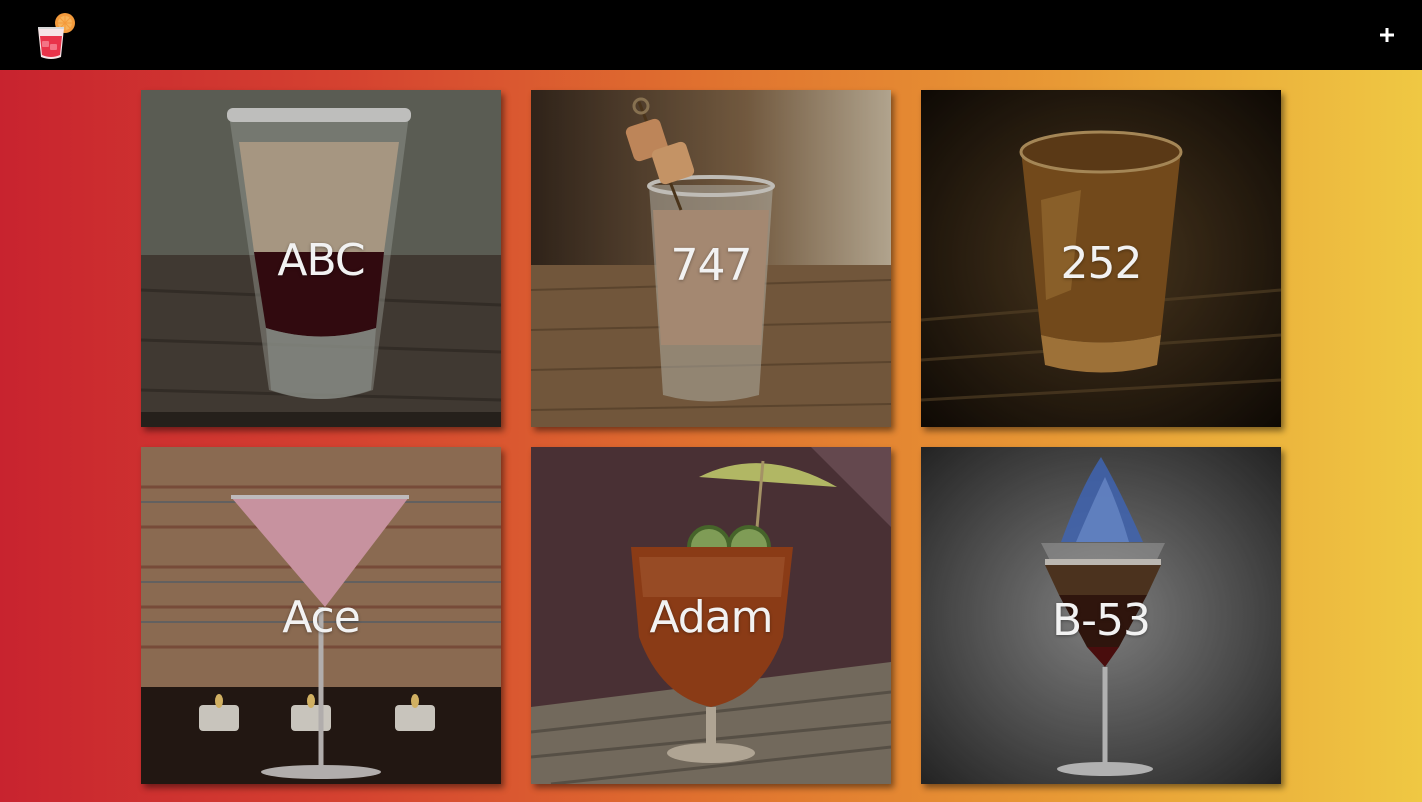 The image size is (1422, 802). I want to click on cocktail-card-b-53: B-53, so click(1101, 615).